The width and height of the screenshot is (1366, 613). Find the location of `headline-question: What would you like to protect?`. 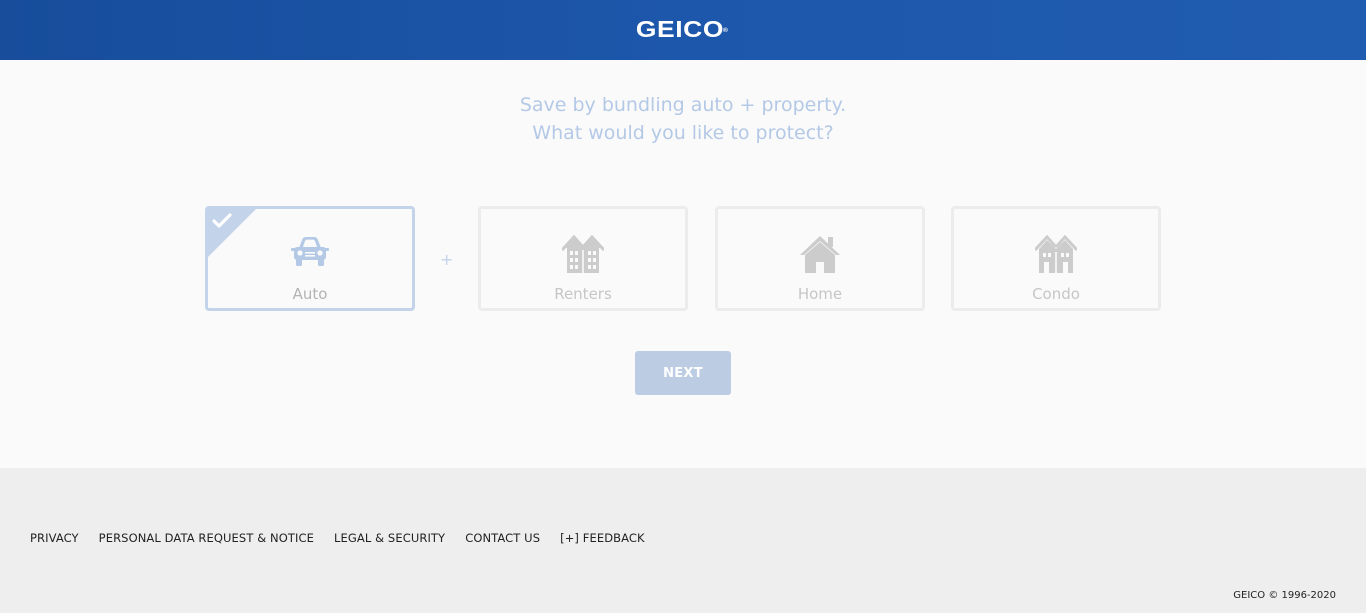

headline-question: What would you like to protect? is located at coordinates (683, 133).